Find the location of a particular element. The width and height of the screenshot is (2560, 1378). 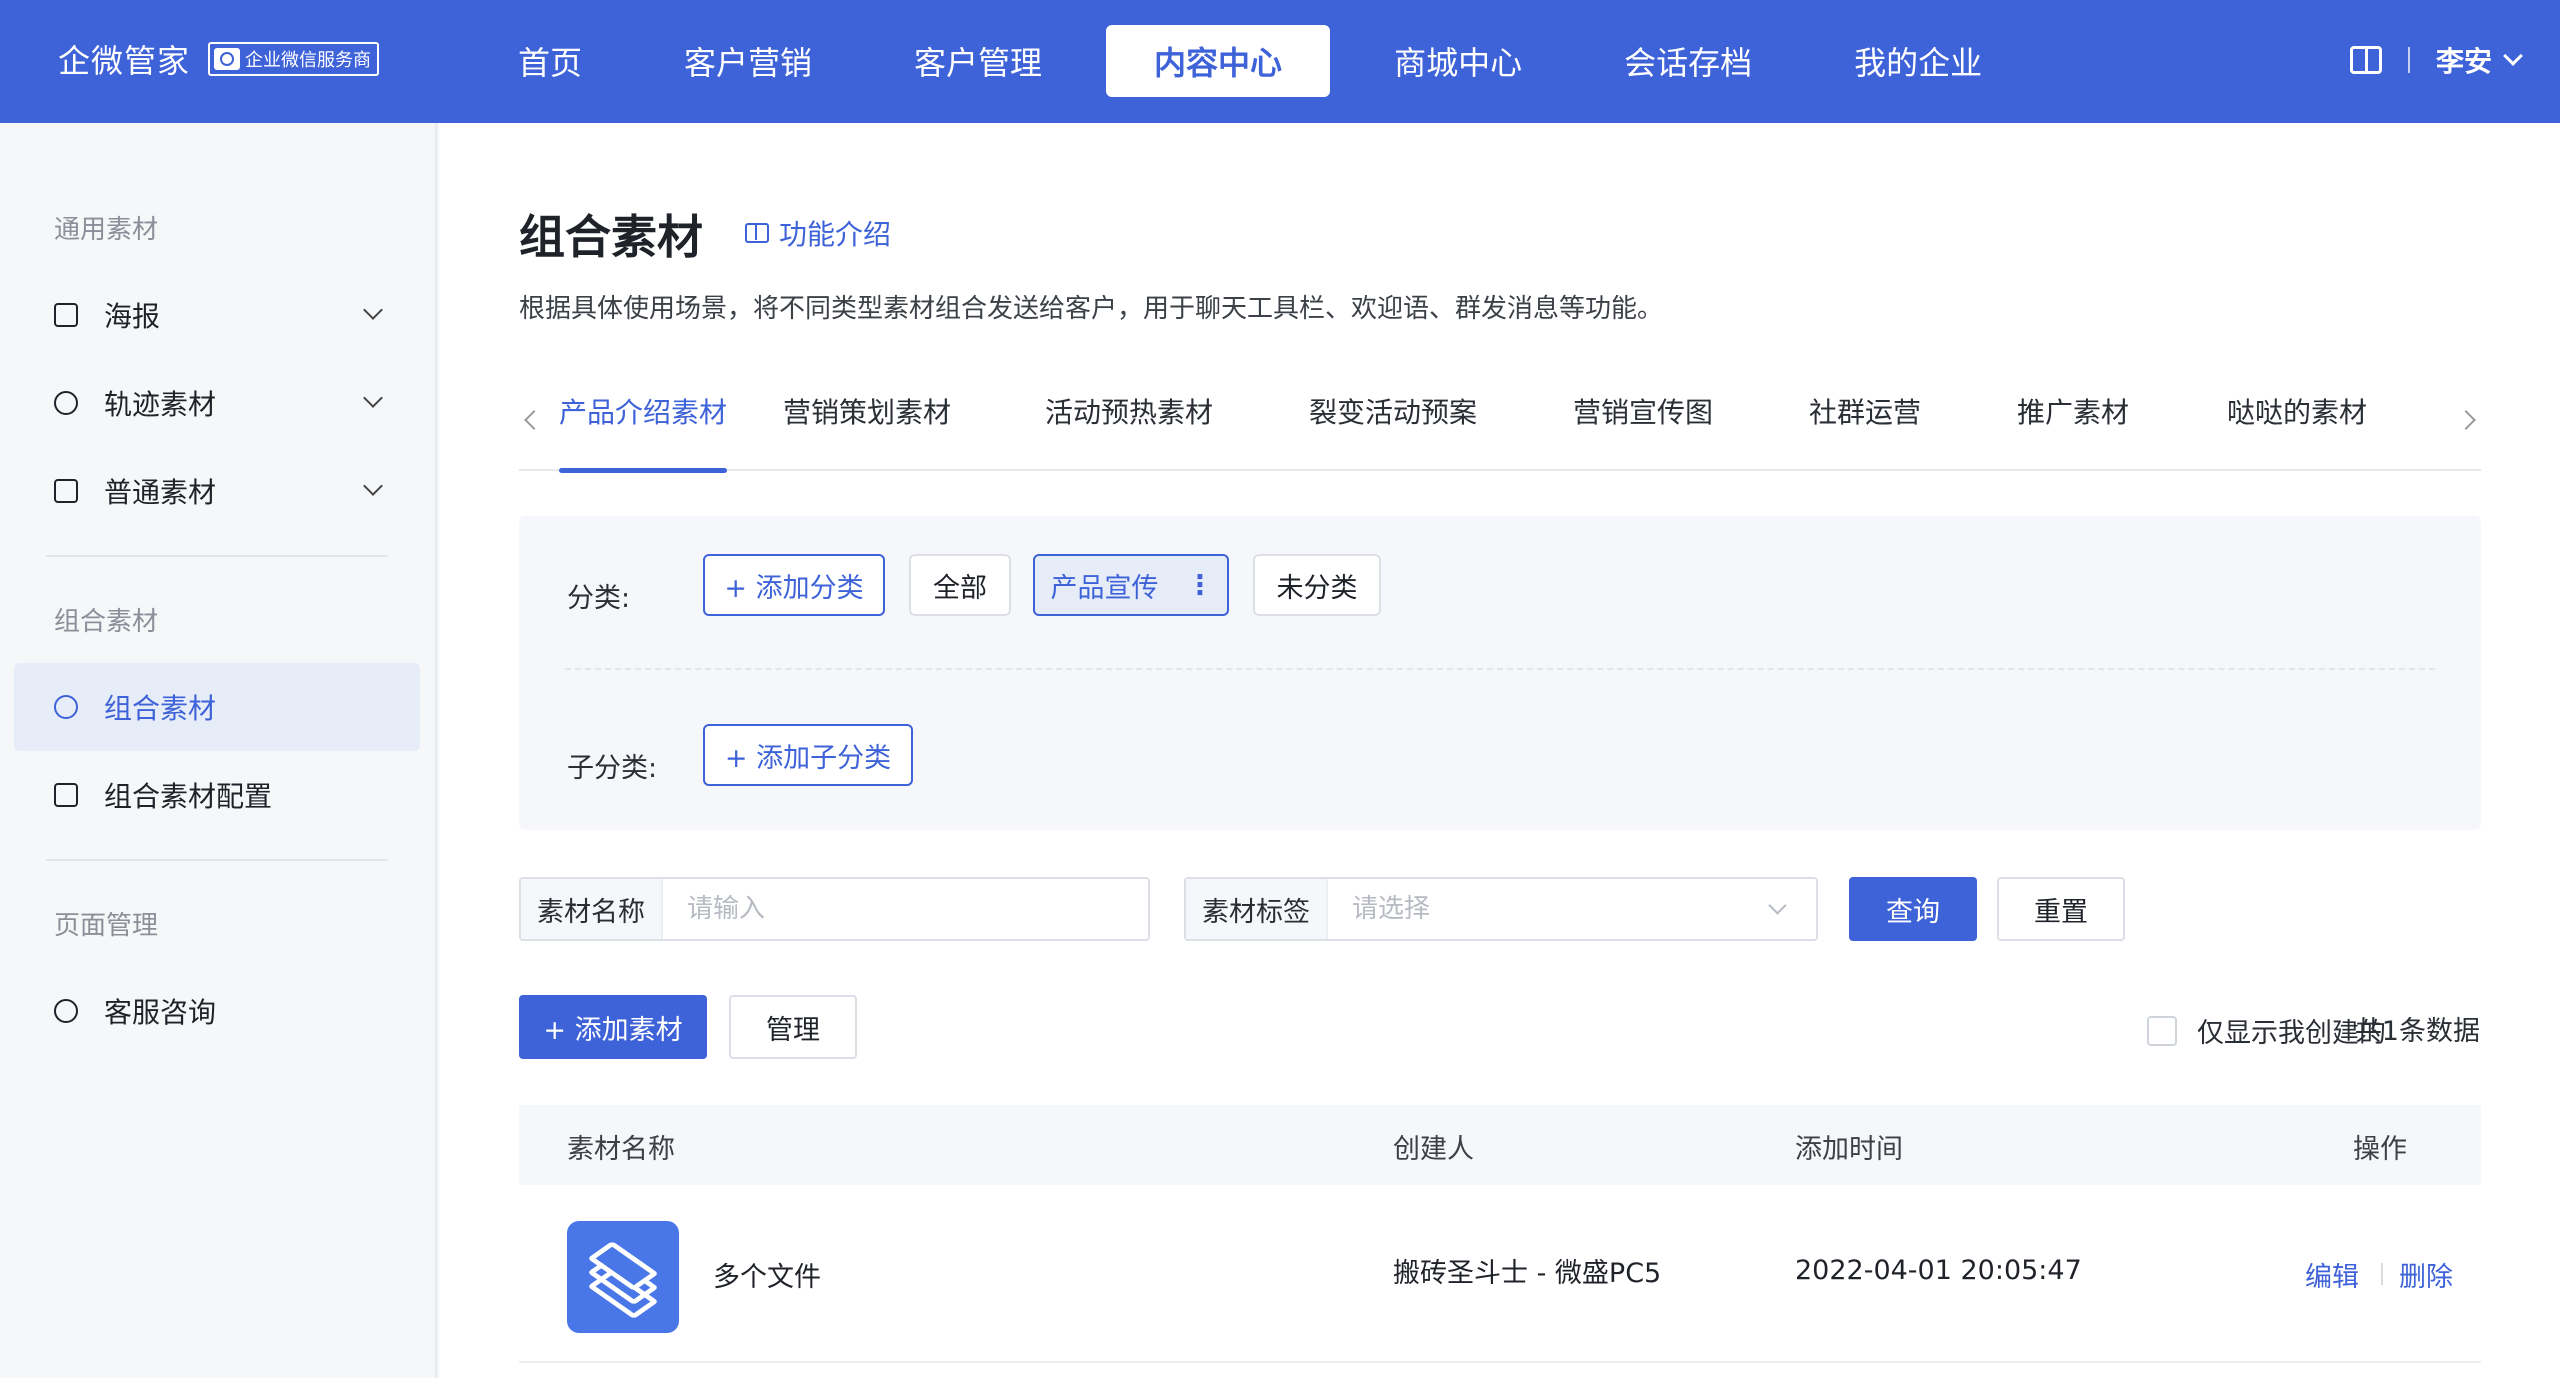

only-mine-checkbox is located at coordinates (2162, 1030).